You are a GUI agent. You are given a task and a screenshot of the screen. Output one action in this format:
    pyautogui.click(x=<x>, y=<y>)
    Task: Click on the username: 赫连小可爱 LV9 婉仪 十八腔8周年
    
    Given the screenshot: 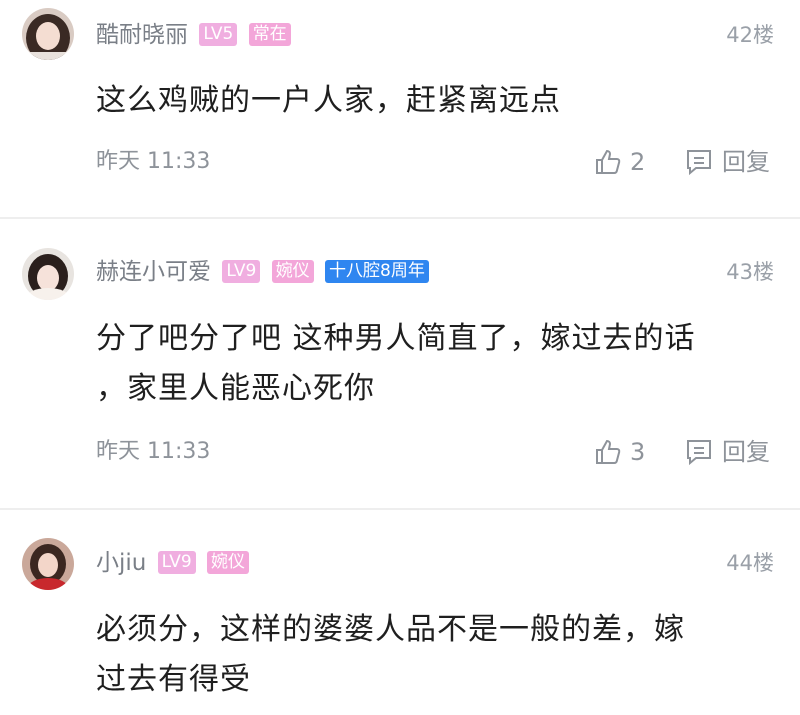 What is the action you would take?
    pyautogui.click(x=262, y=272)
    